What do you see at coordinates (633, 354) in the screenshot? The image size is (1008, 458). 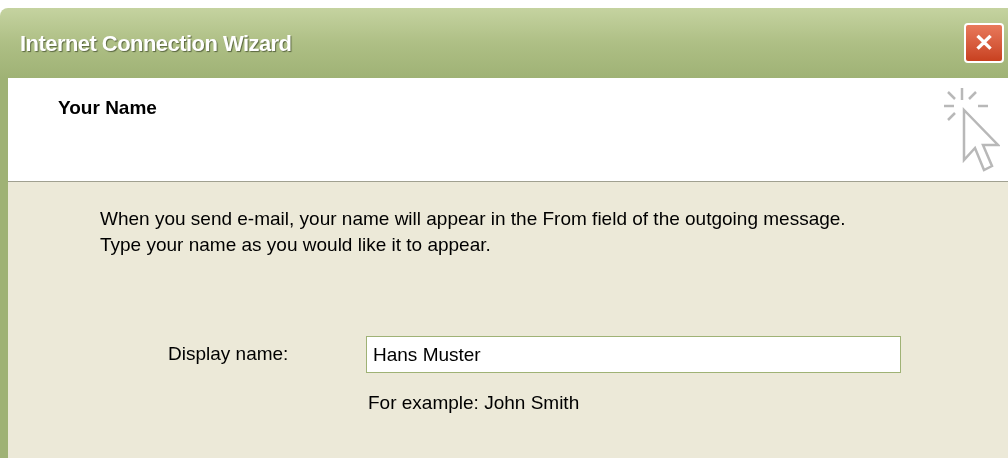 I see `display-name-field: Hans Muster` at bounding box center [633, 354].